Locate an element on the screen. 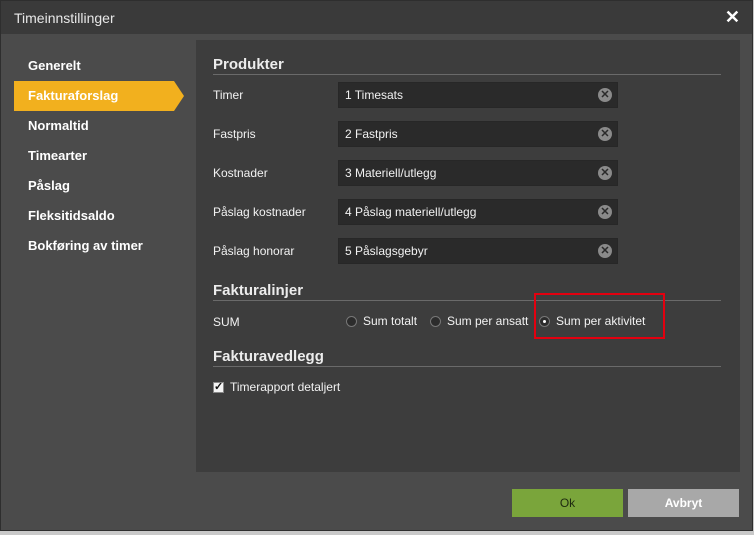 Image resolution: width=754 pixels, height=535 pixels. highlight-annotation is located at coordinates (599, 316).